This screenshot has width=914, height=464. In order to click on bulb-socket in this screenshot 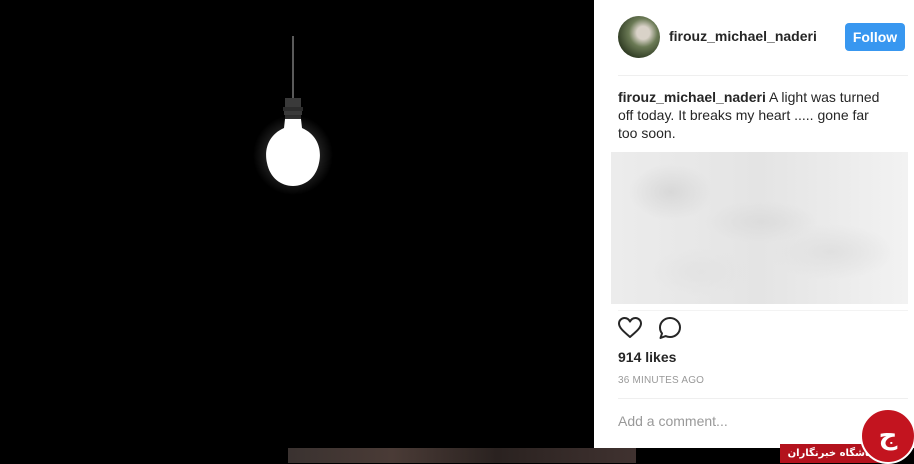, I will do `click(293, 103)`.